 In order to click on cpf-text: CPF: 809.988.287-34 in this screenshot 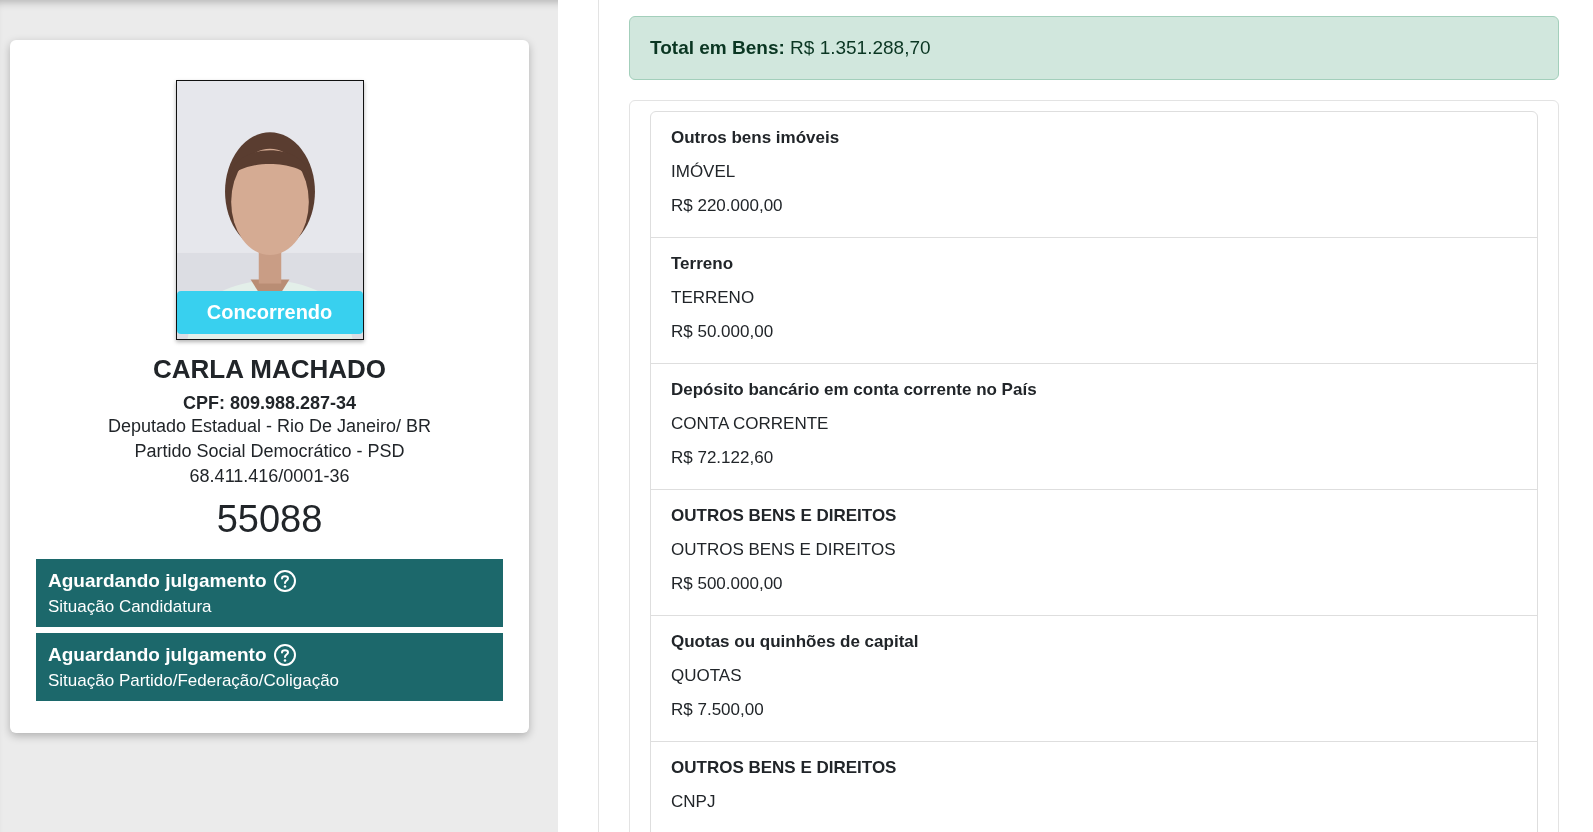, I will do `click(269, 403)`.